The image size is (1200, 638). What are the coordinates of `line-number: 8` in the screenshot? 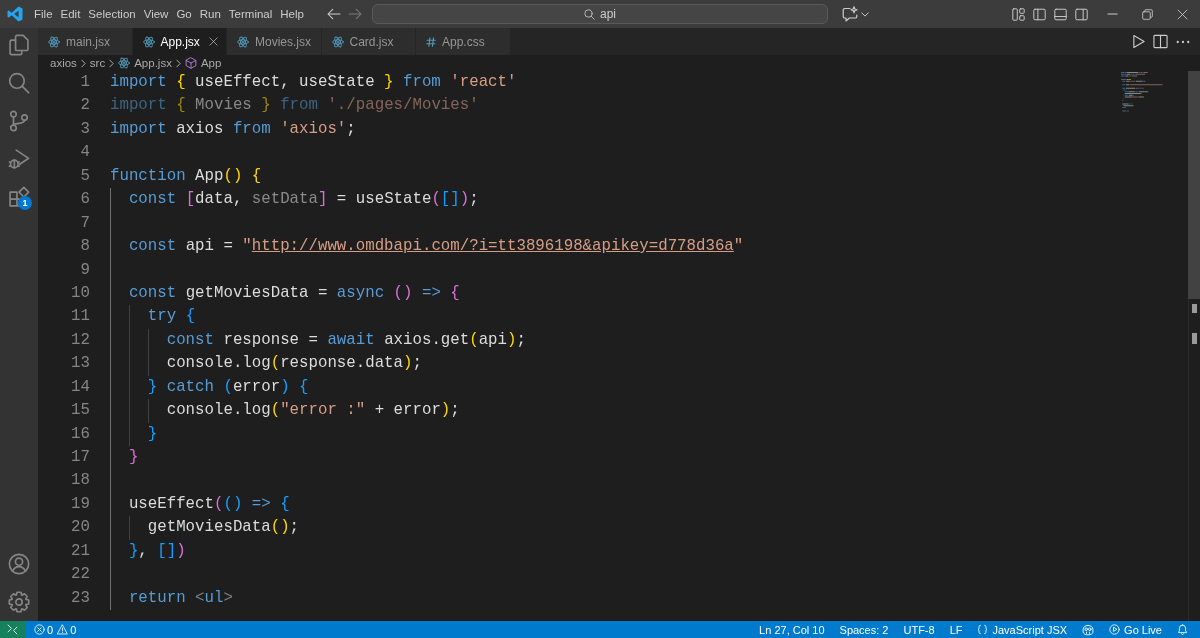 It's located at (85, 247).